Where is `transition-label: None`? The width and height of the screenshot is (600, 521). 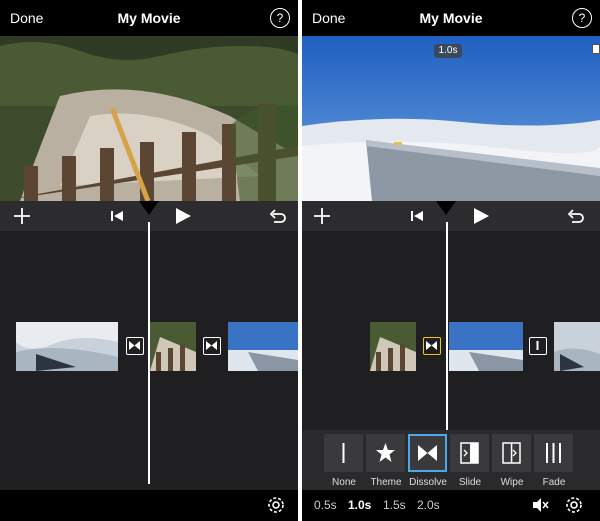
transition-label: None is located at coordinates (344, 482).